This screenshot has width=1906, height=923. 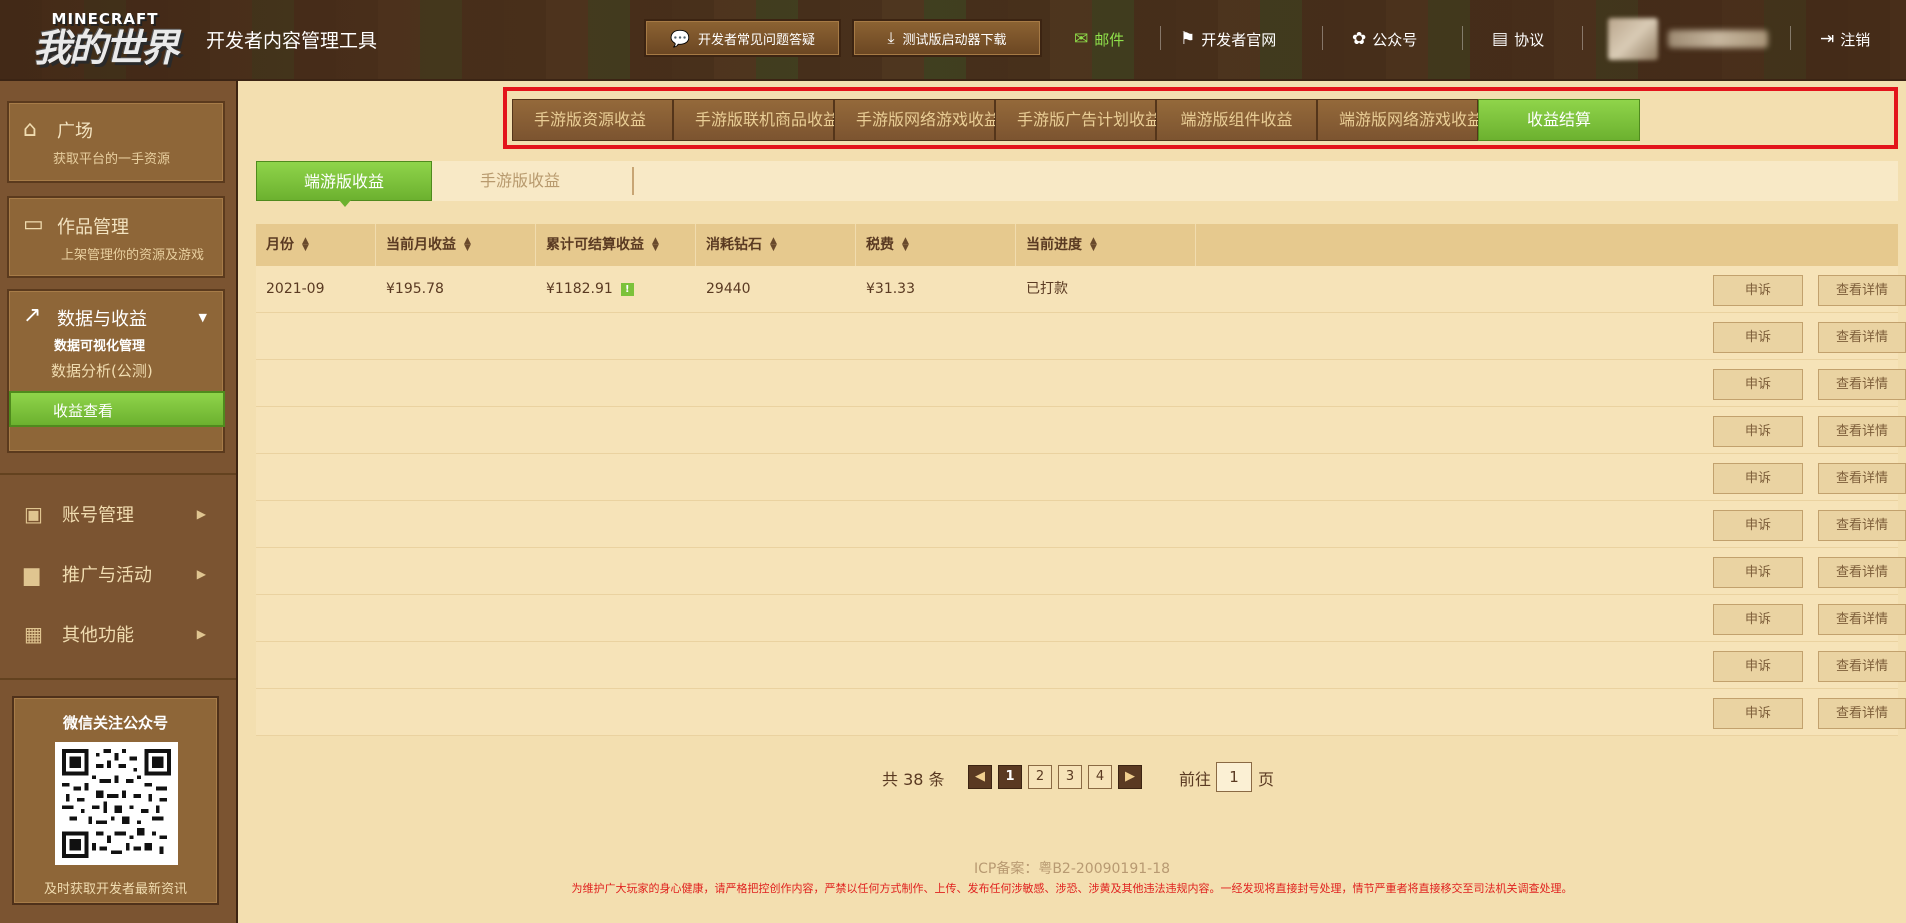 I want to click on download-launcher-button: ⤓ 测试版启动器下载, so click(x=947, y=38).